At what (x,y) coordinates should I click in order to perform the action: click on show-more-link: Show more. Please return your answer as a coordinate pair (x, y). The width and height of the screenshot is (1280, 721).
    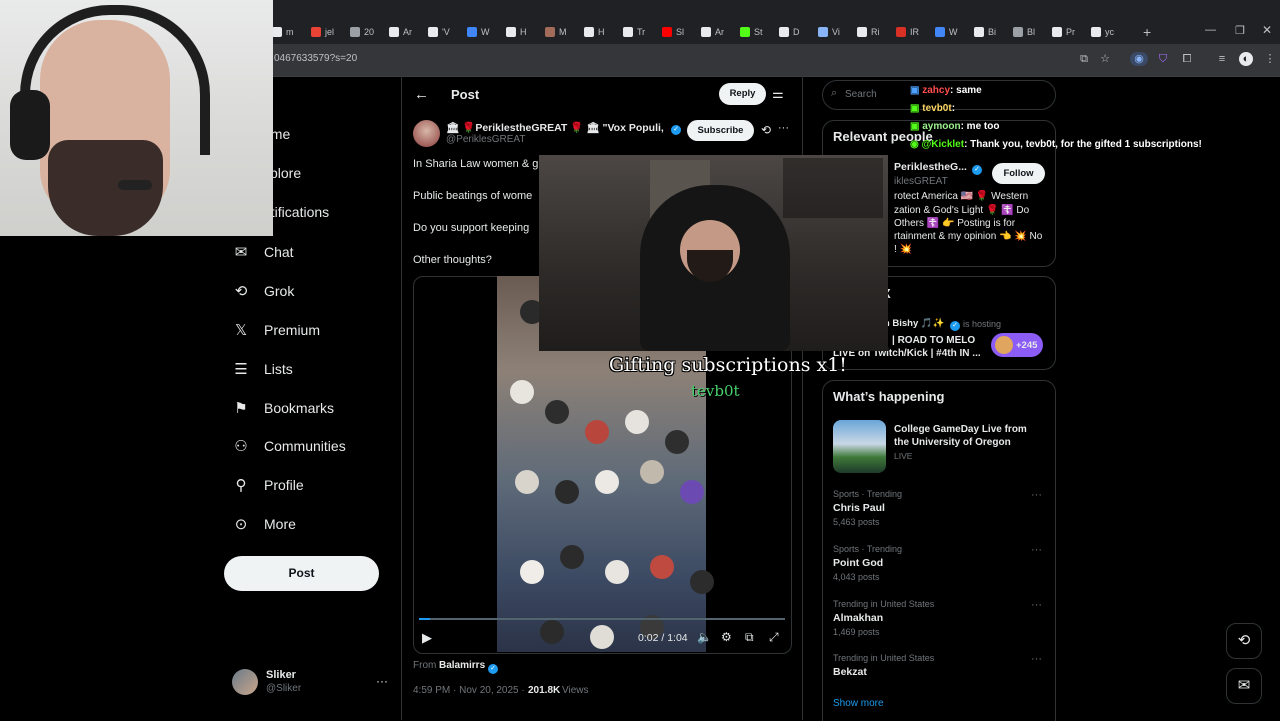
    Looking at the image, I should click on (858, 703).